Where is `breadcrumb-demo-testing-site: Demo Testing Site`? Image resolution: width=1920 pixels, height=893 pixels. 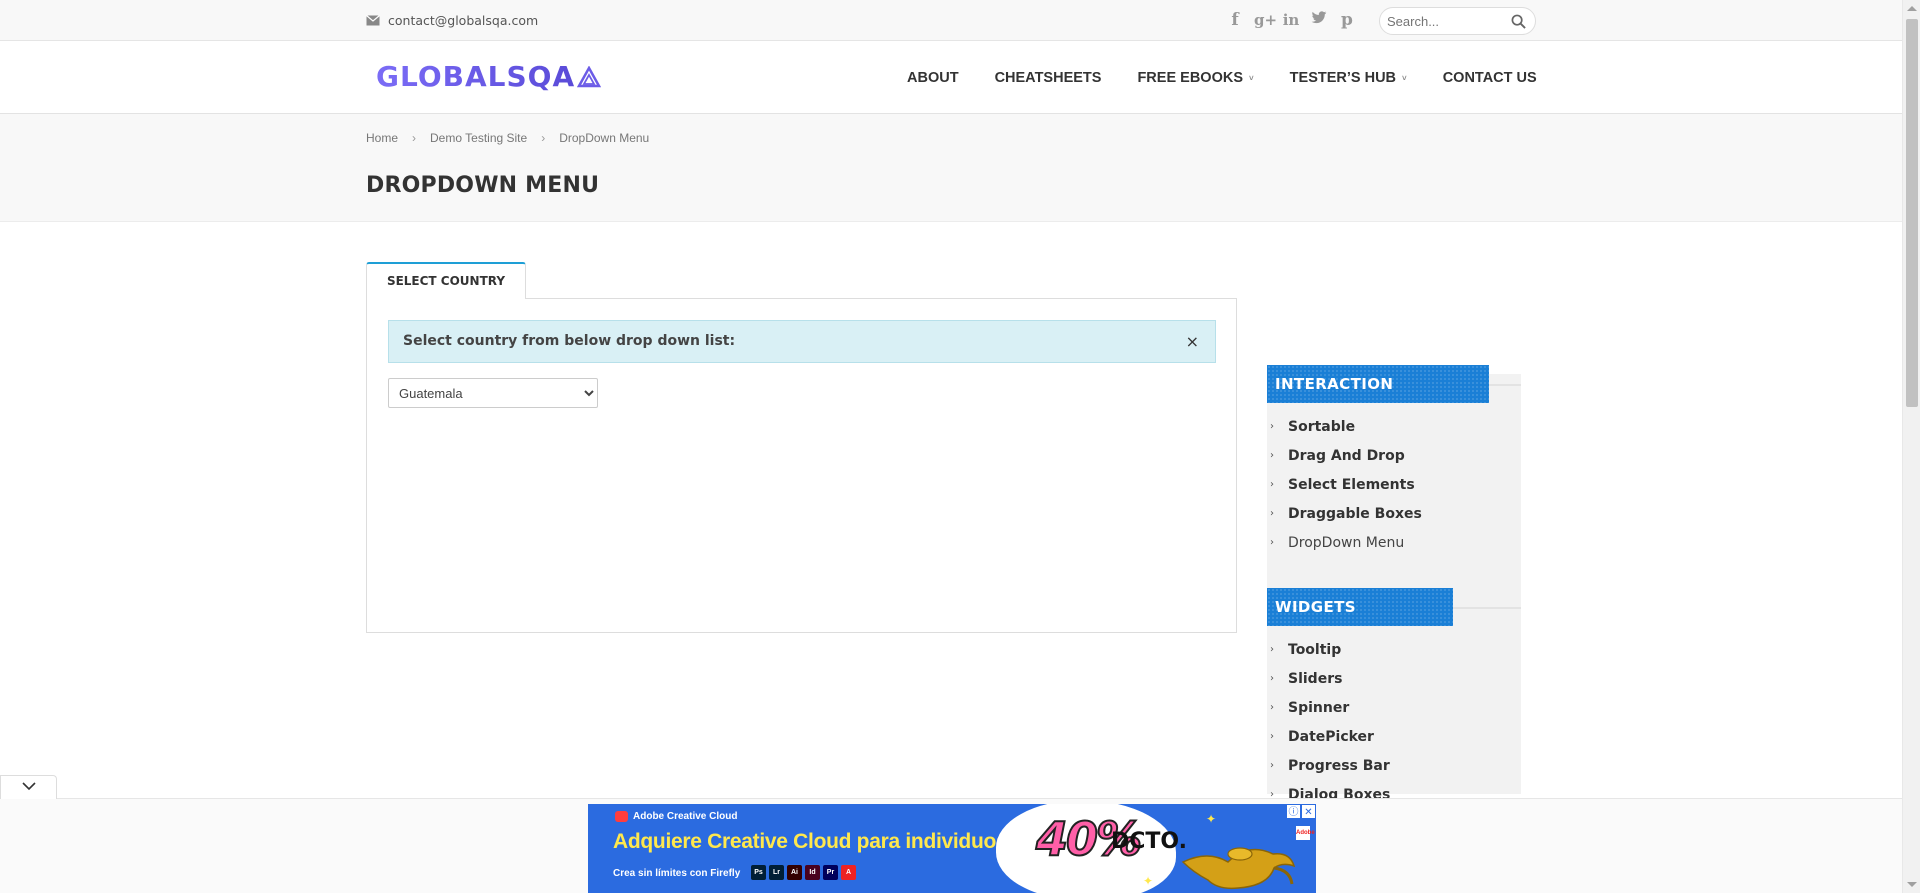
breadcrumb-demo-testing-site: Demo Testing Site is located at coordinates (478, 138).